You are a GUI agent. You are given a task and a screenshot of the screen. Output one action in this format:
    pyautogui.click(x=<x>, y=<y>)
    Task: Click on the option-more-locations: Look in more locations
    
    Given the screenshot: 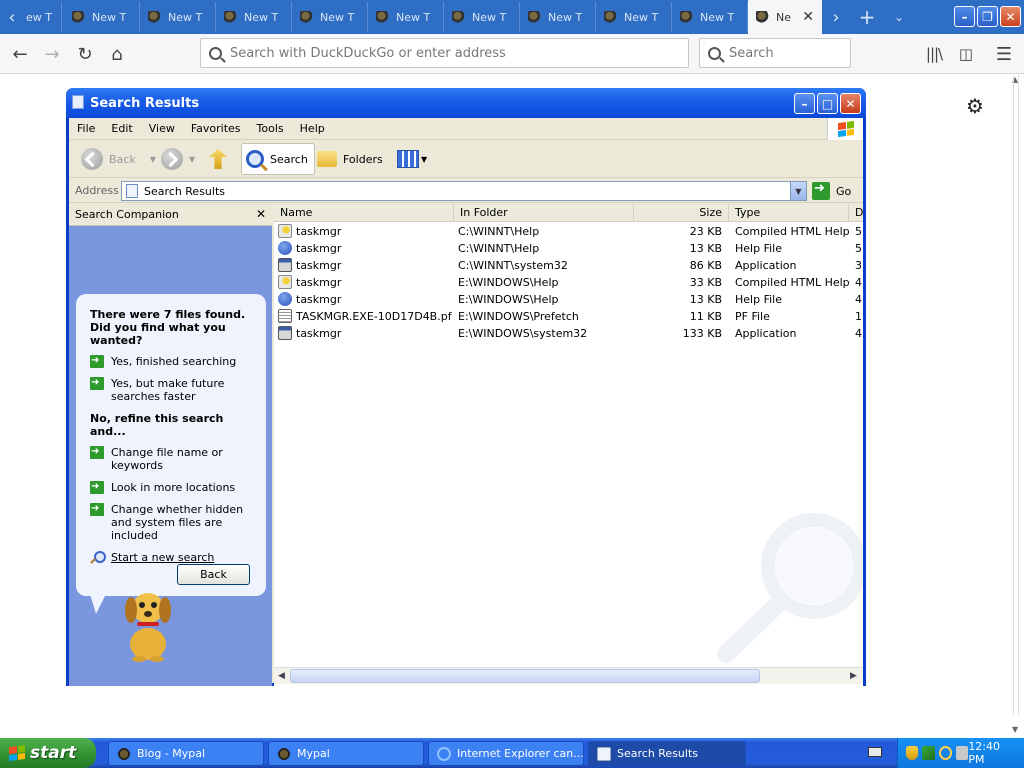 What is the action you would take?
    pyautogui.click(x=173, y=487)
    